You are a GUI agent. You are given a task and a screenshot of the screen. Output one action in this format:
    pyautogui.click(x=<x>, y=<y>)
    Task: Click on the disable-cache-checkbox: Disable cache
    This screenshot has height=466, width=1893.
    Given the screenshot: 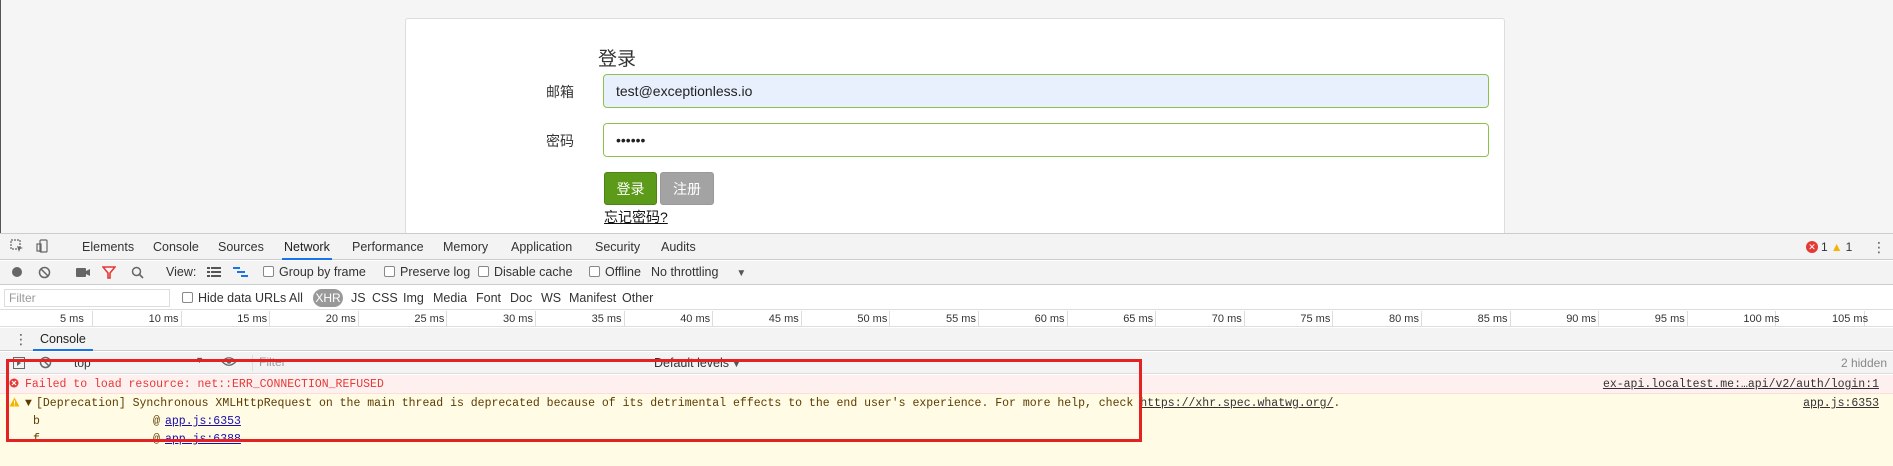 What is the action you would take?
    pyautogui.click(x=525, y=272)
    